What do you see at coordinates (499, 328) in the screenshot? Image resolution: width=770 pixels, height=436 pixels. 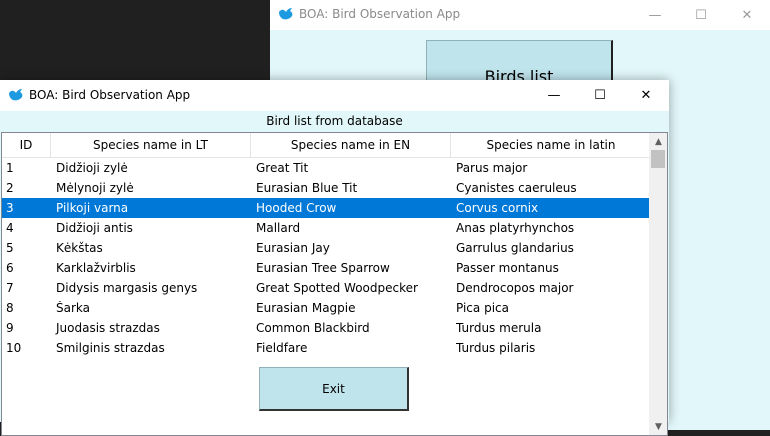 I see `cell-latin: Turdus merula` at bounding box center [499, 328].